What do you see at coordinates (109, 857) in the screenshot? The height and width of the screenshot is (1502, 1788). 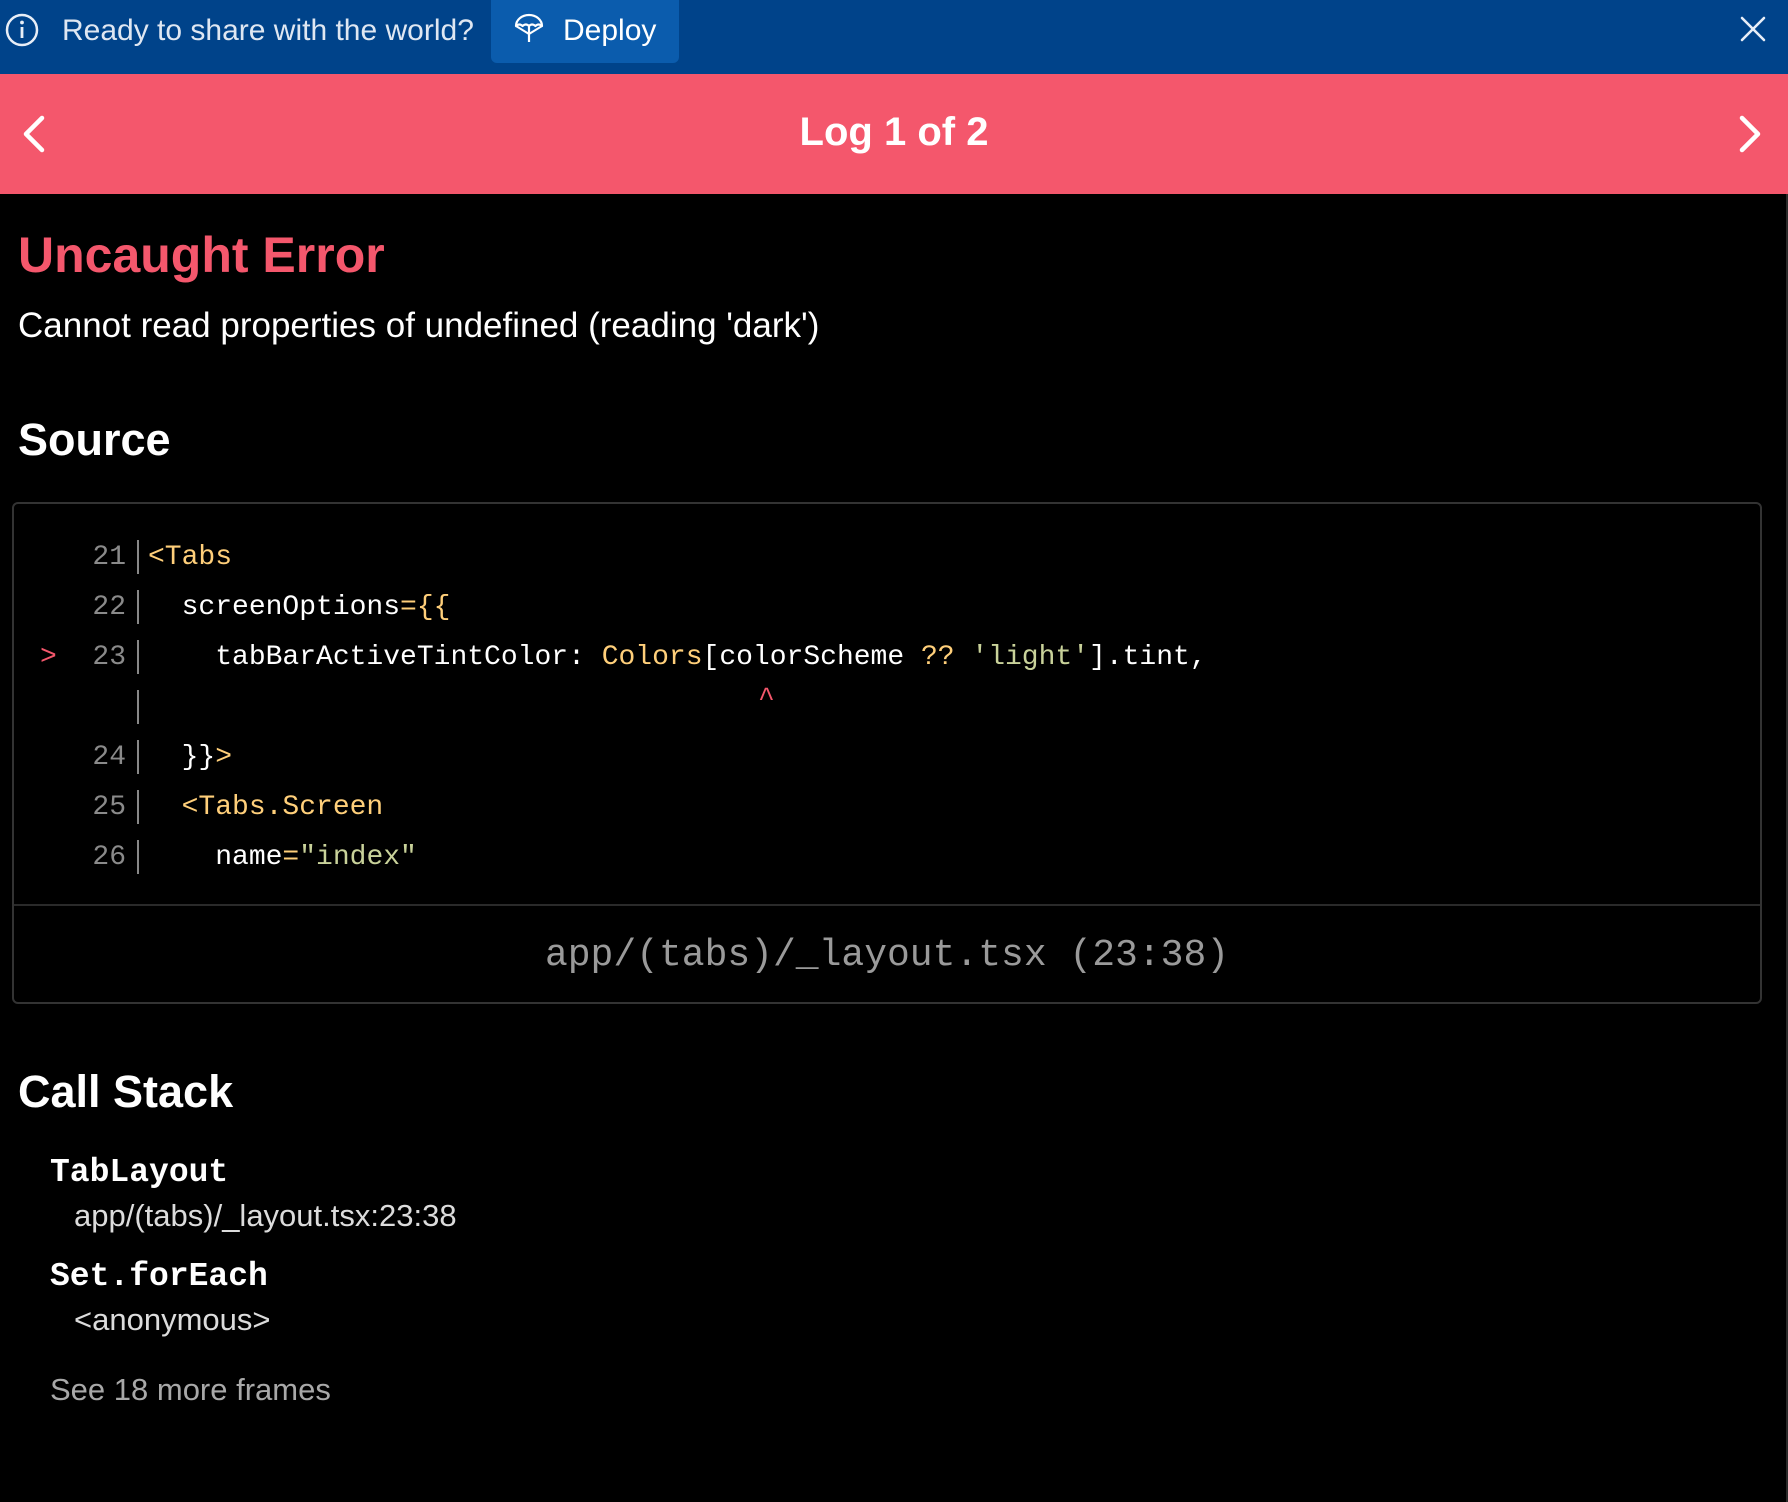 I see `line-number: 26` at bounding box center [109, 857].